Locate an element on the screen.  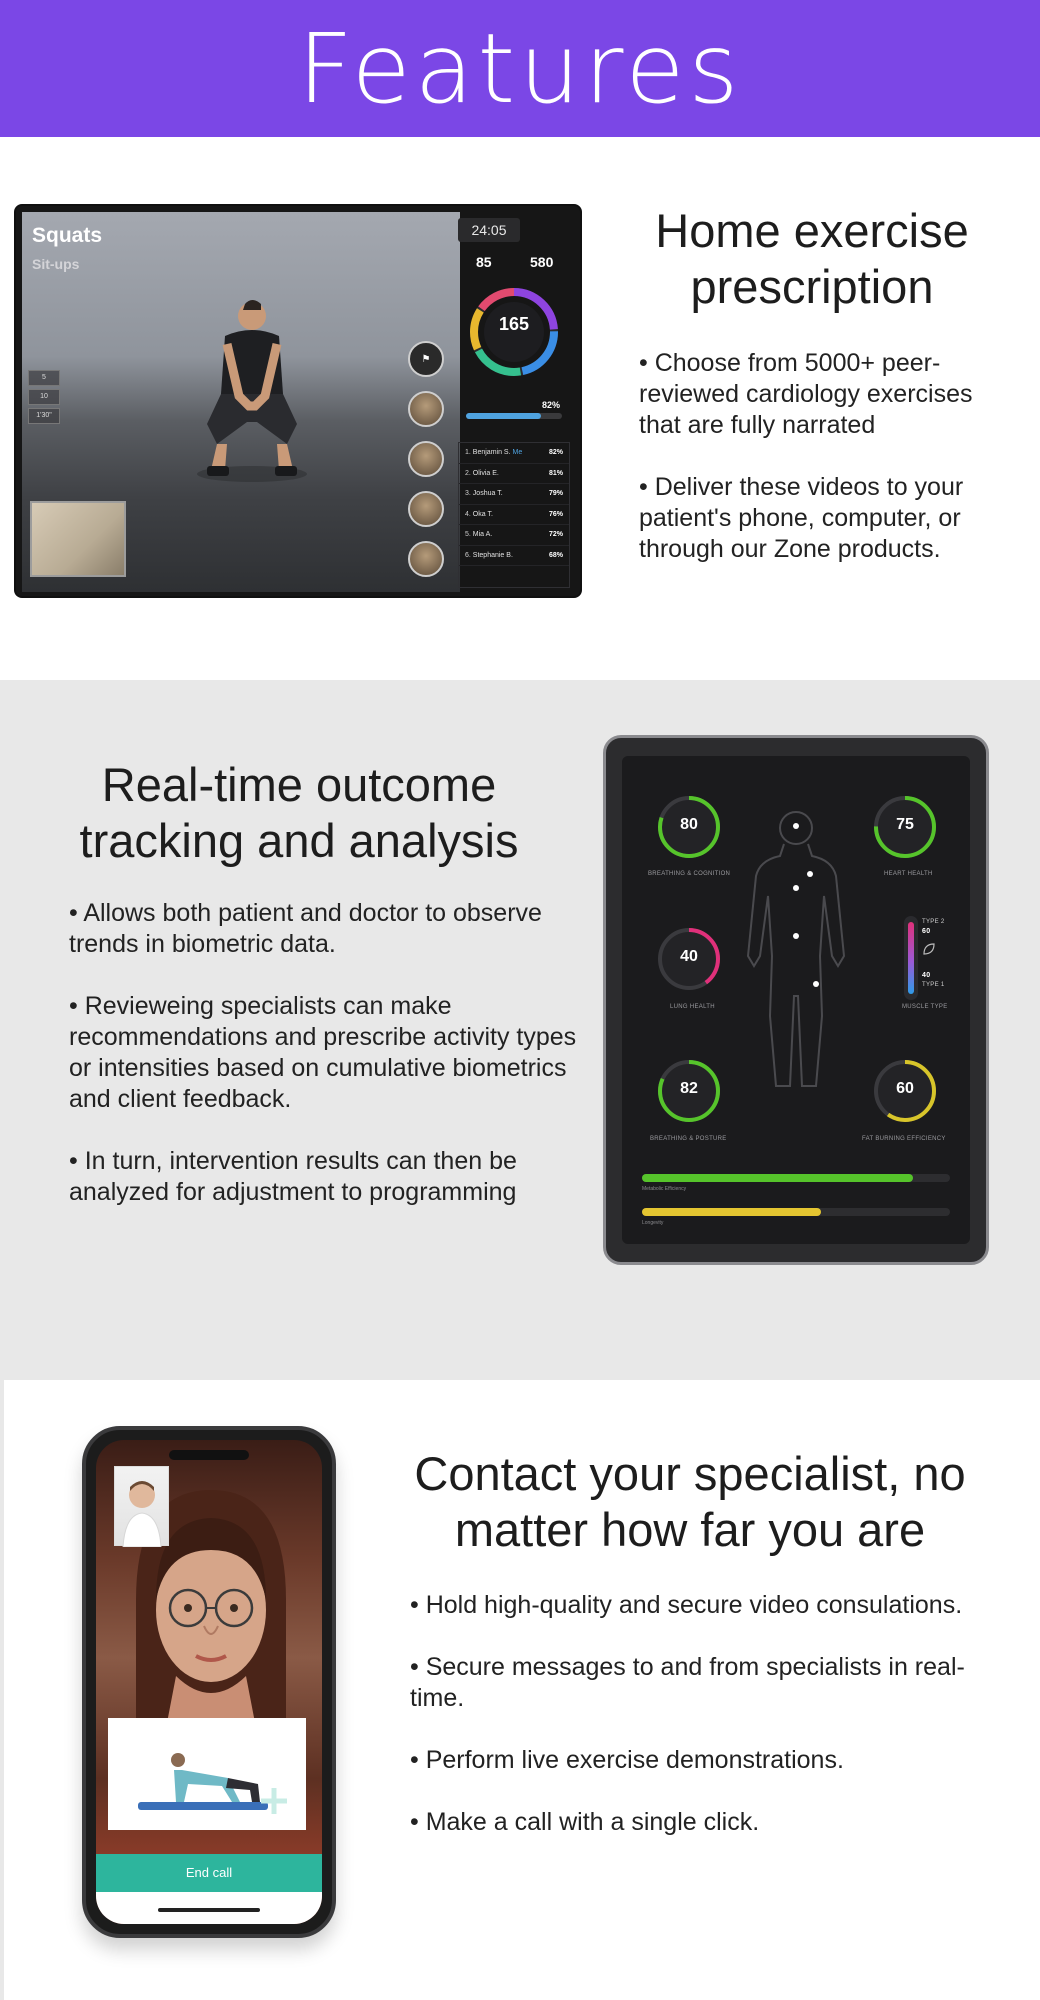
home-indicator is located at coordinates (209, 1910).